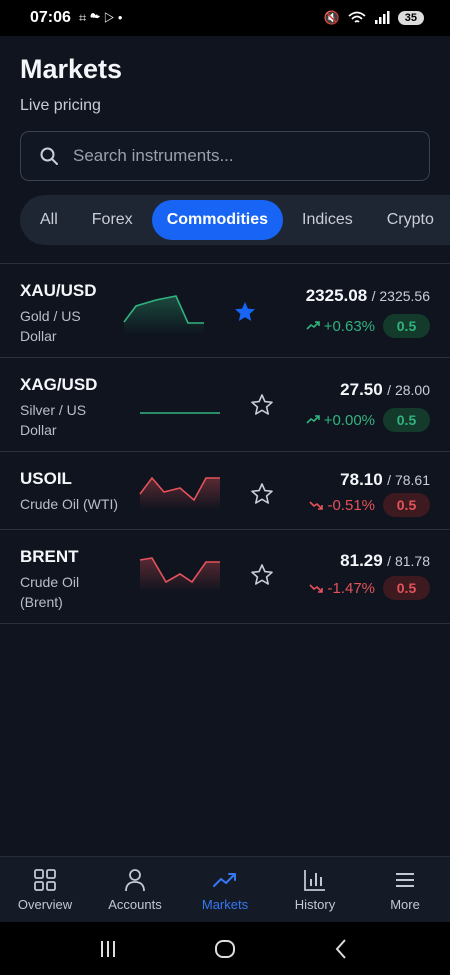 This screenshot has height=975, width=450. I want to click on back-icon, so click(342, 949).